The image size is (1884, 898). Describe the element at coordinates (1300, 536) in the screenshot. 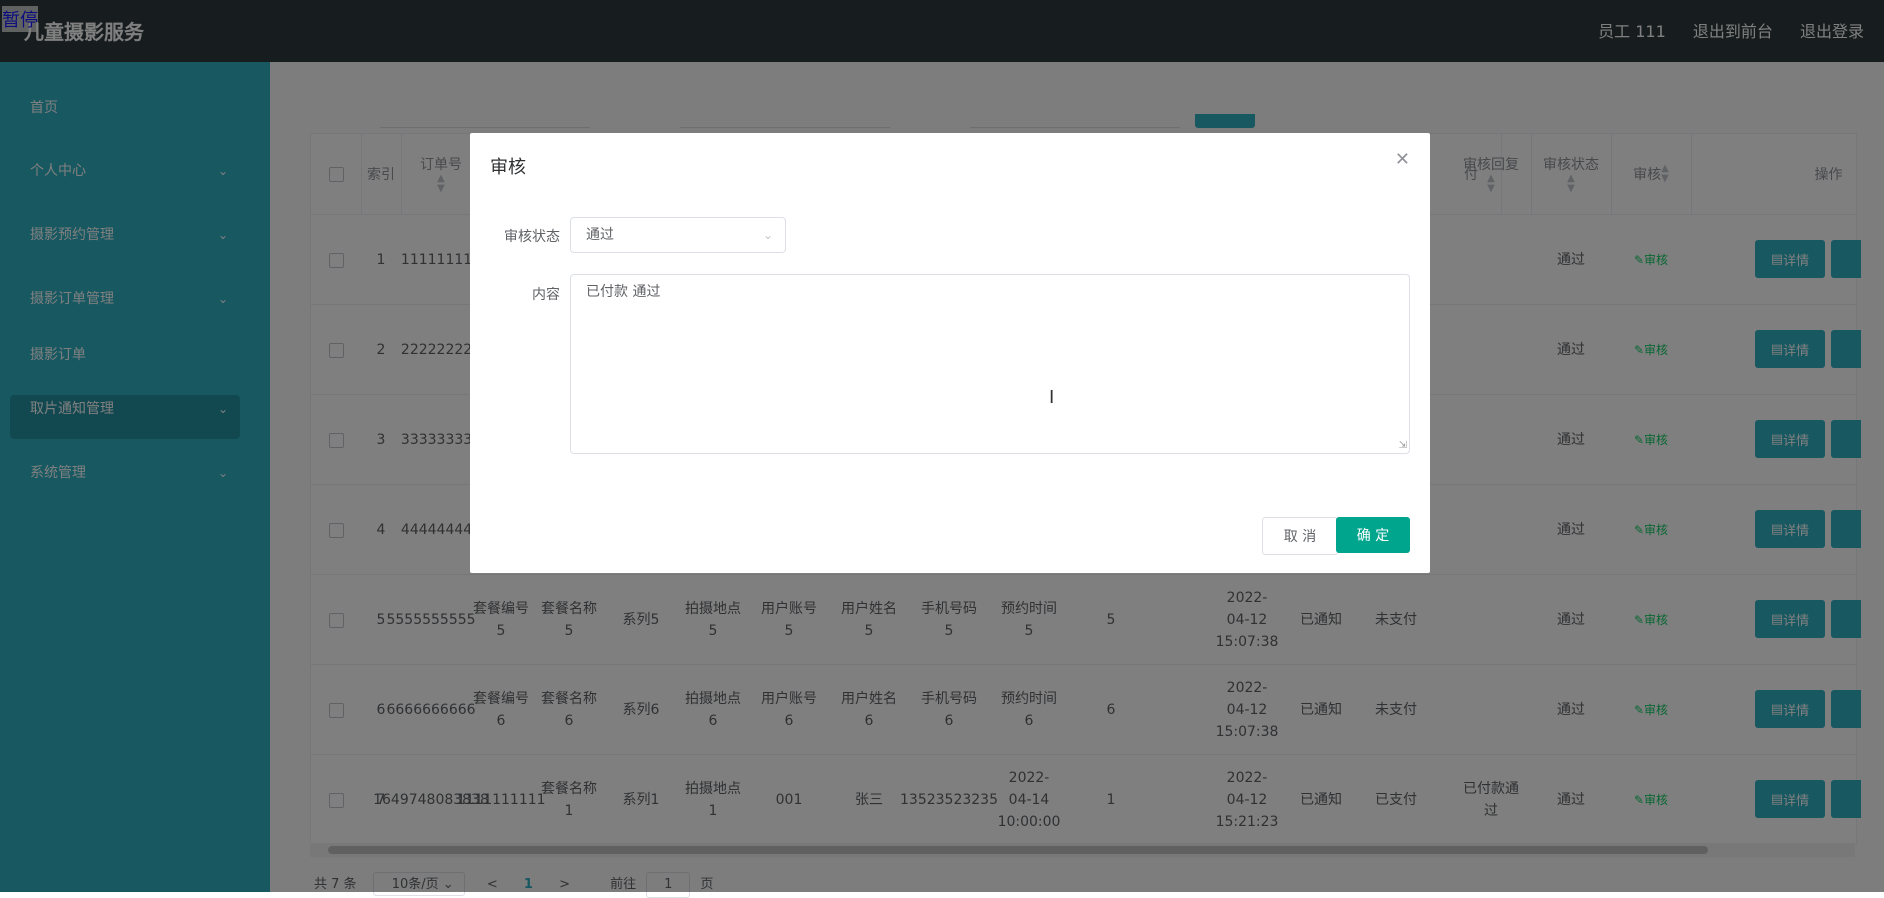

I see `cancel-button: 取 消` at that location.